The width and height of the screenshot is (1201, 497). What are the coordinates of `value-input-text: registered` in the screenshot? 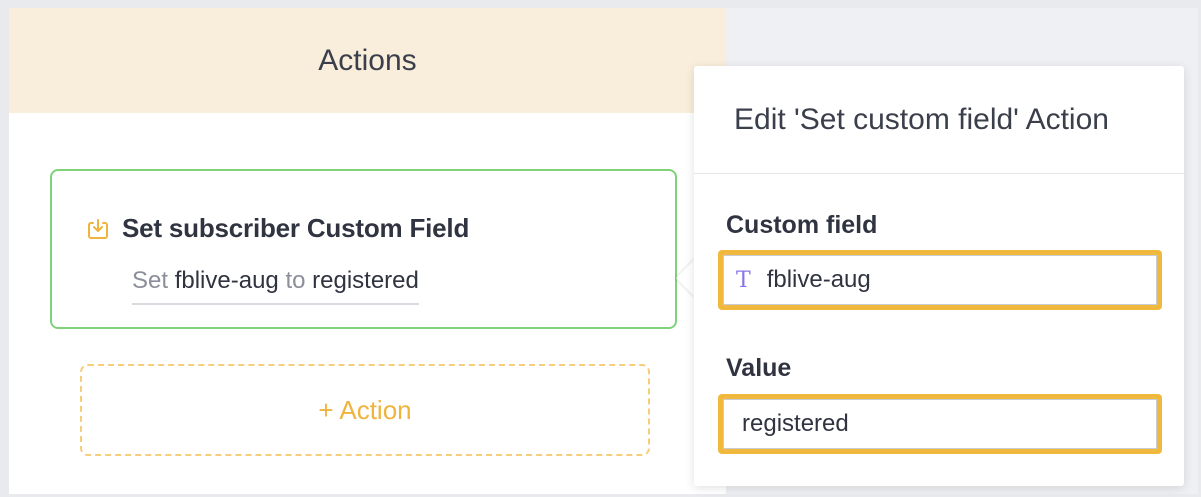 It's located at (795, 423).